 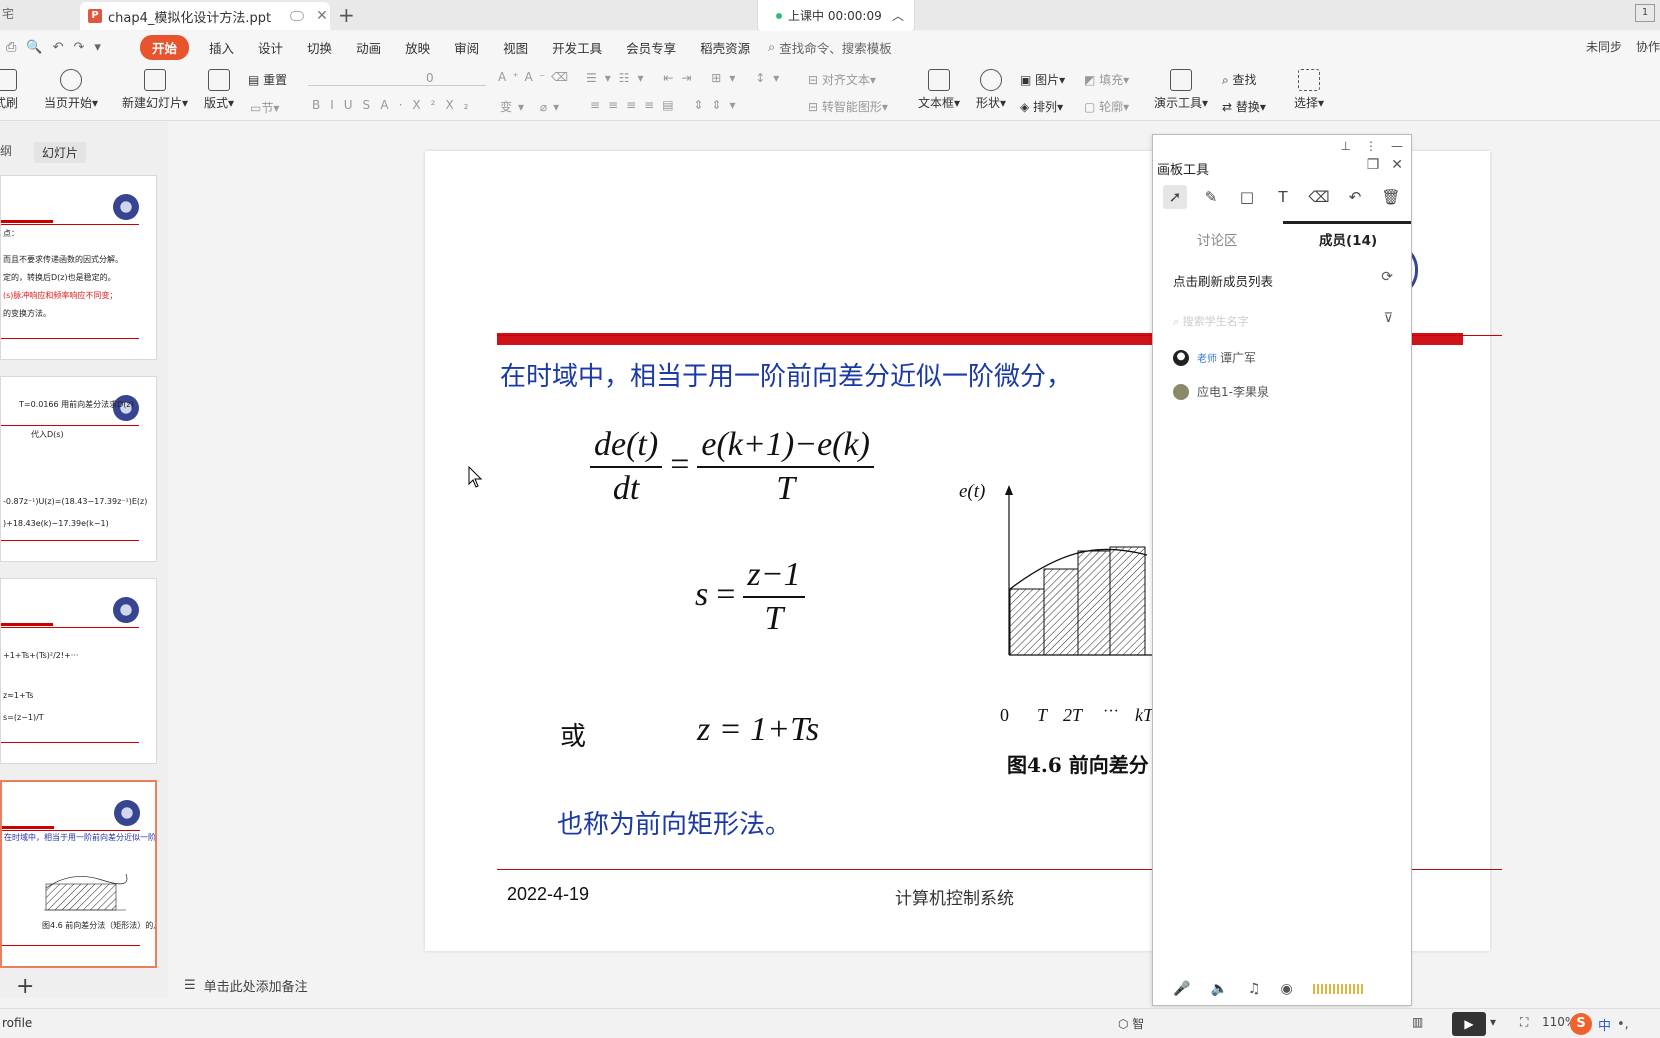 I want to click on menu-review: 审阅, so click(x=466, y=47).